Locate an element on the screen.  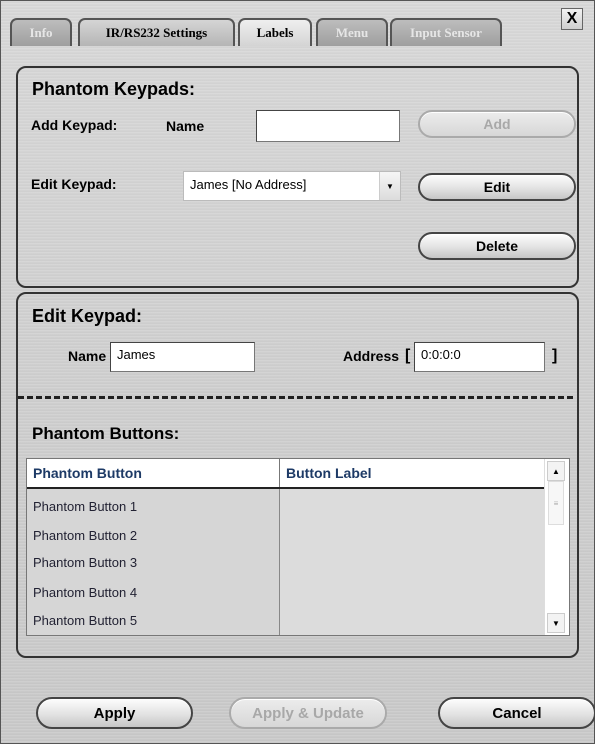
table-row: Phantom Button 2 is located at coordinates (85, 535).